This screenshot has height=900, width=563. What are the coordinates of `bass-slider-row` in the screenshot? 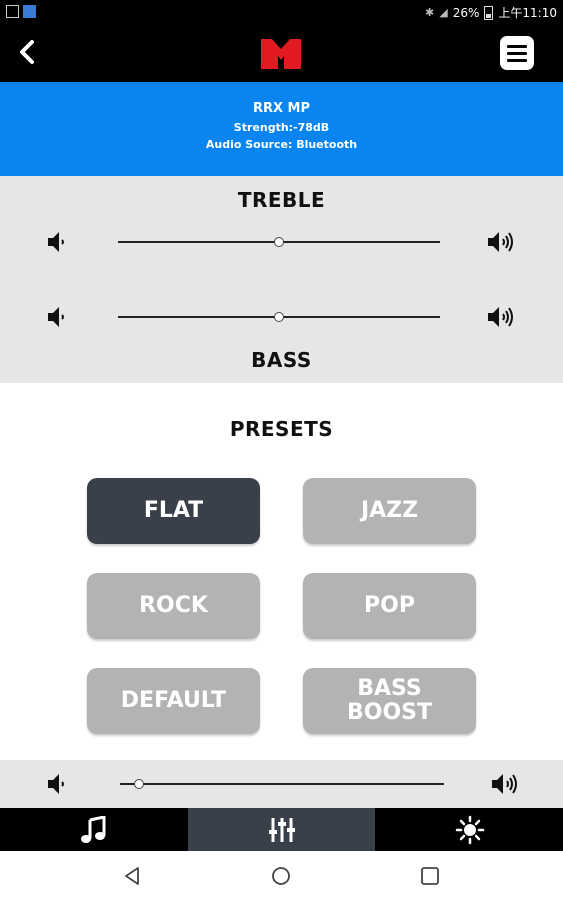 It's located at (281, 317).